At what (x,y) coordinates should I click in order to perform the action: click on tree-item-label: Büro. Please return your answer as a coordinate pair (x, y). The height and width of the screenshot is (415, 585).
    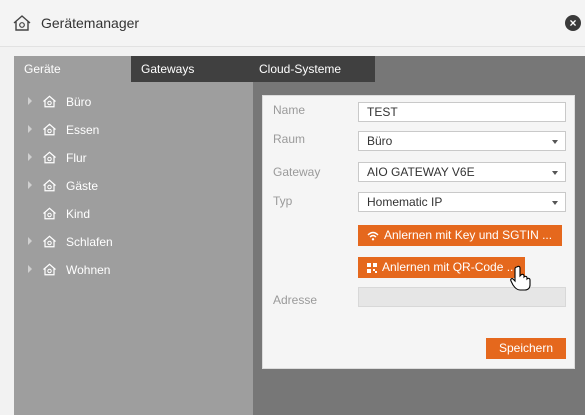
    Looking at the image, I should click on (79, 102).